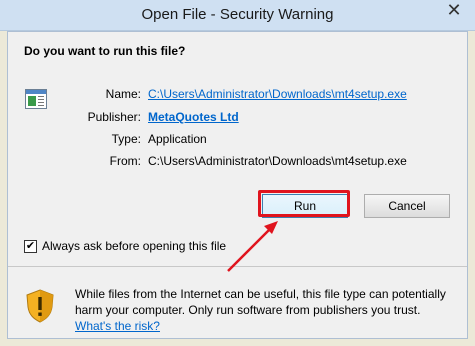  I want to click on security-shield-icon, so click(40, 306).